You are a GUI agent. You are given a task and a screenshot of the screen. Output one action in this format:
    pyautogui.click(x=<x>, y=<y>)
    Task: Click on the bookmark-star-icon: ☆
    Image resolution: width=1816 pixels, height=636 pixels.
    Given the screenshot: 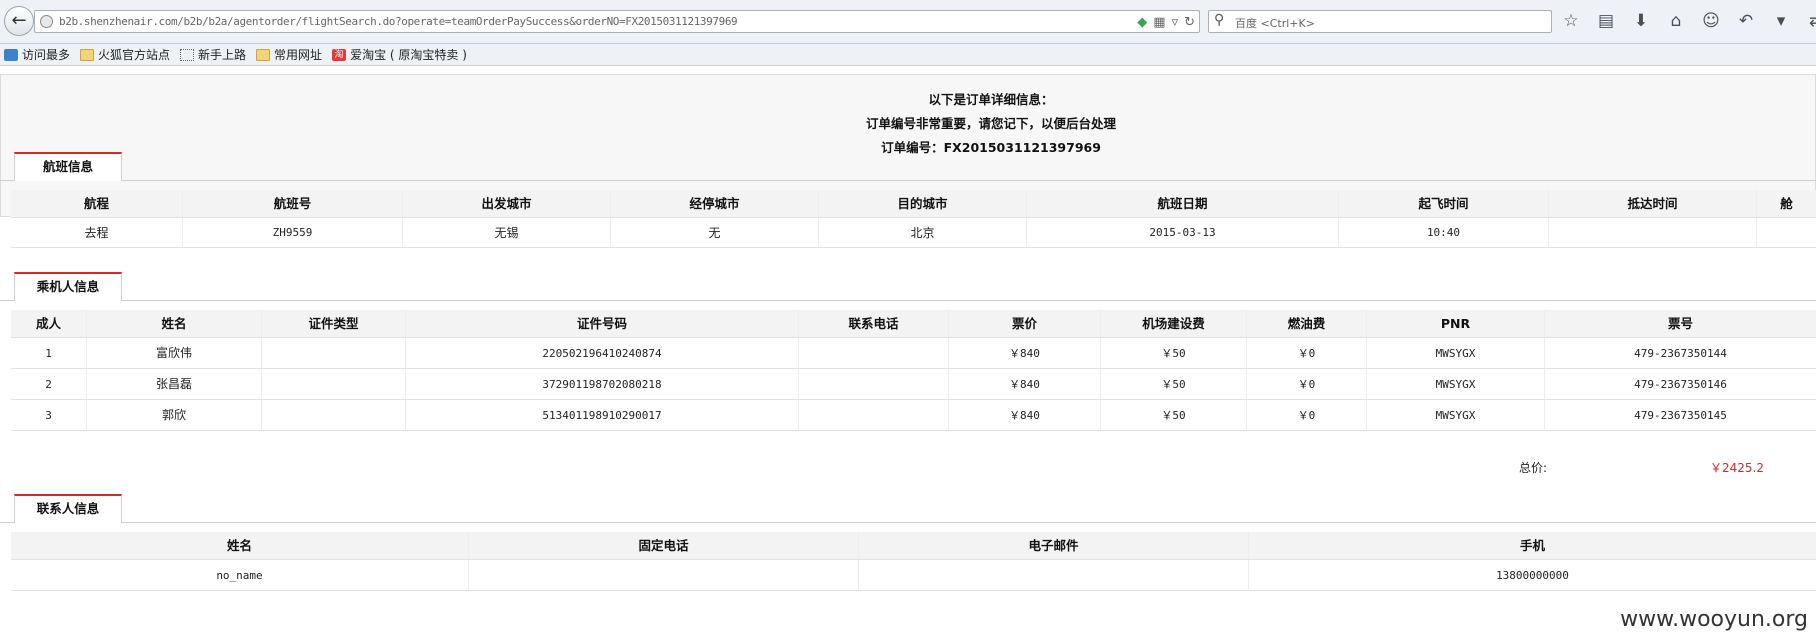 What is the action you would take?
    pyautogui.click(x=1571, y=21)
    